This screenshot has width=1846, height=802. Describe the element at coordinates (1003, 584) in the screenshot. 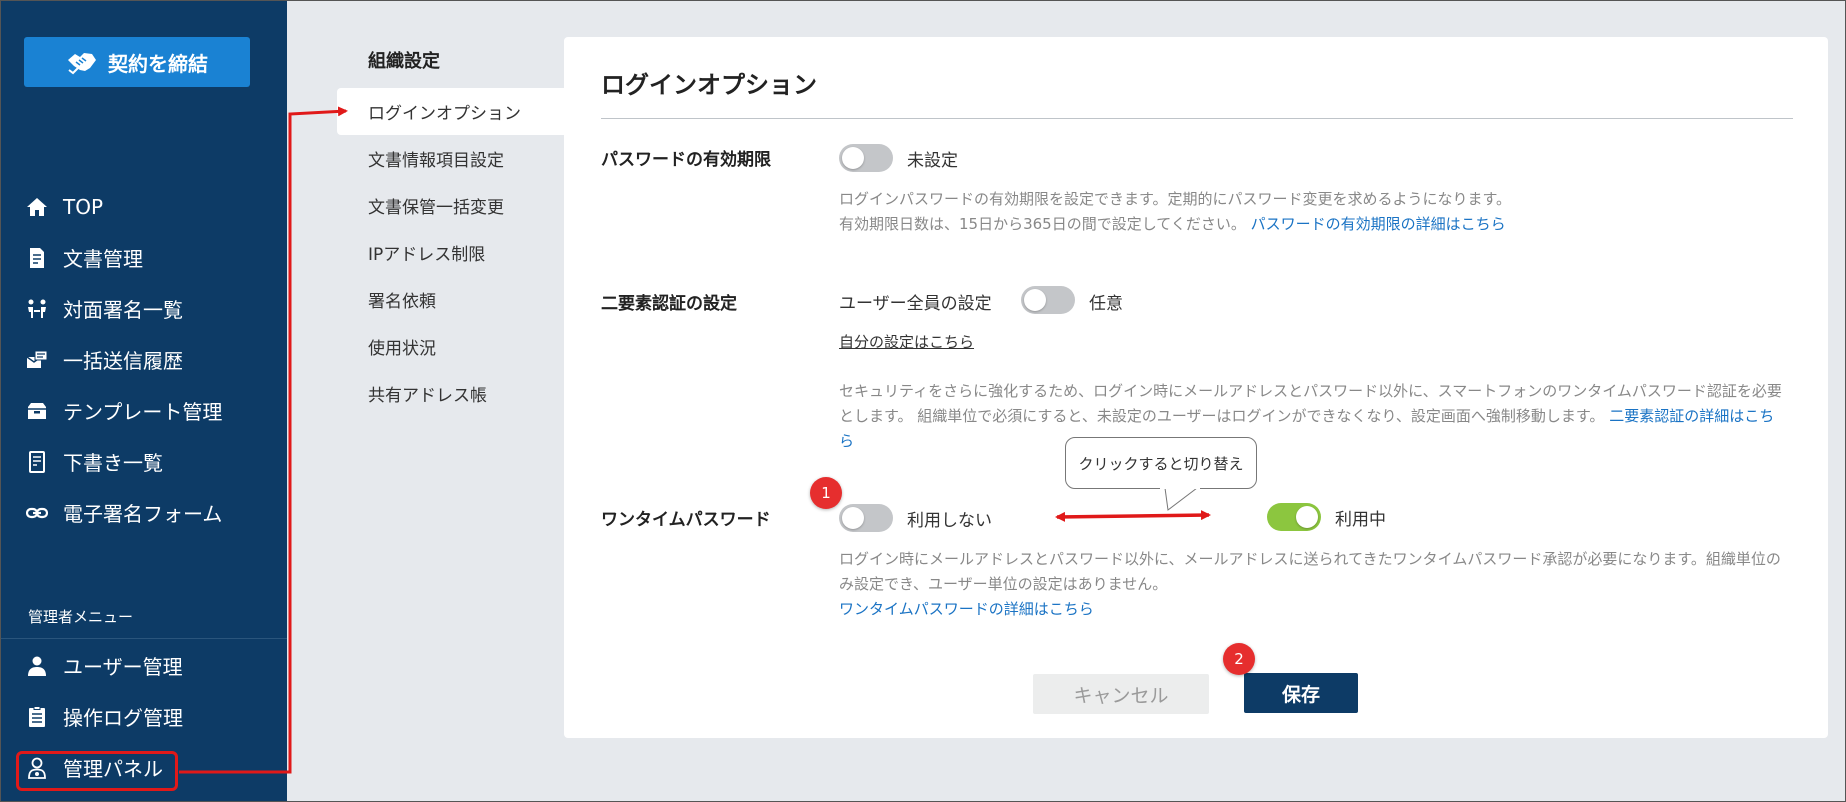

I see `description-line: み設定でき、ユーザー単位の設定はありません。` at that location.